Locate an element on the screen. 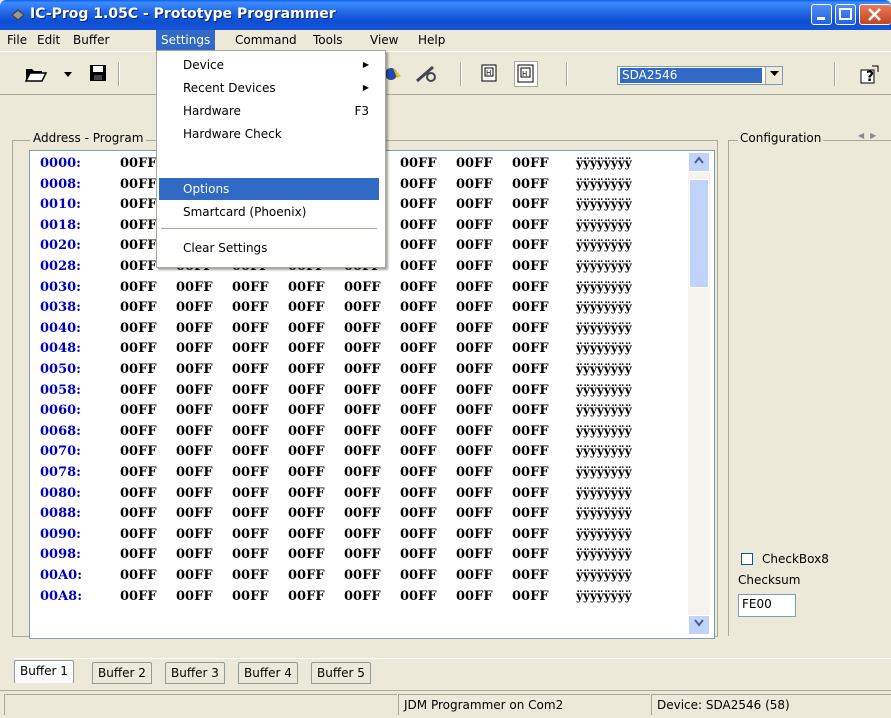  menu-item-hardware: Hardware F3 is located at coordinates (269, 111).